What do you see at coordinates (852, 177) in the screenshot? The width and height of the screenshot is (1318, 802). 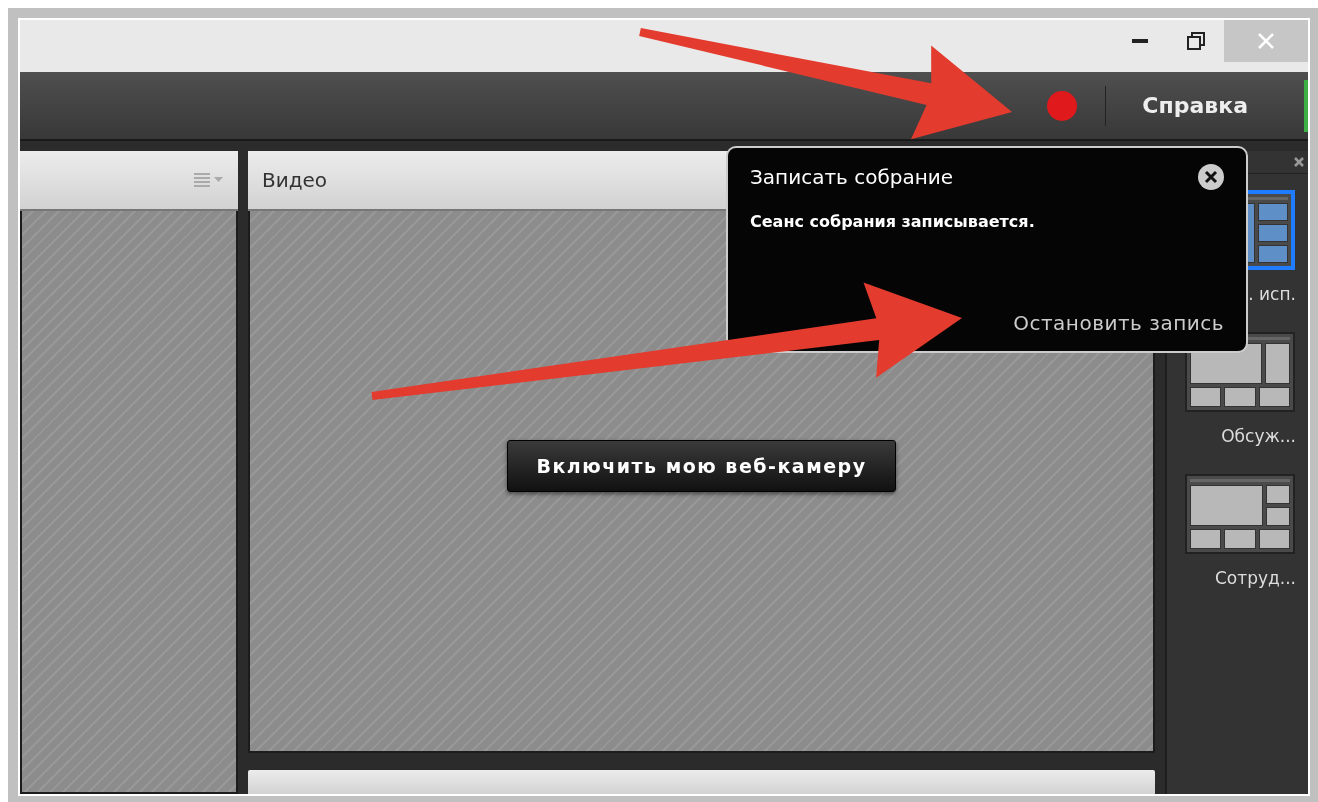 I see `popup-title: Записать собрание` at bounding box center [852, 177].